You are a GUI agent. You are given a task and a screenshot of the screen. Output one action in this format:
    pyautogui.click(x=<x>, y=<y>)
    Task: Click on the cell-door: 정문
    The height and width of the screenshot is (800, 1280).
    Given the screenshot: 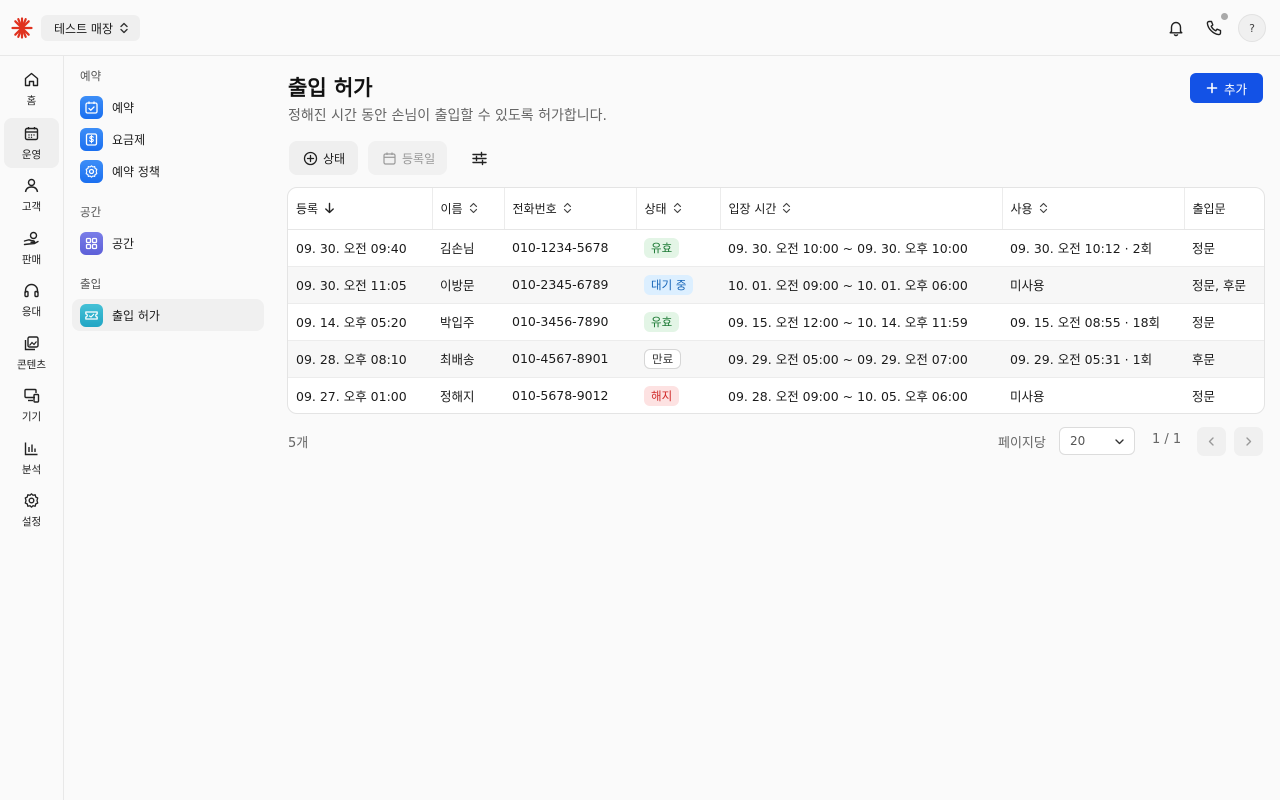 What is the action you would take?
    pyautogui.click(x=1224, y=322)
    